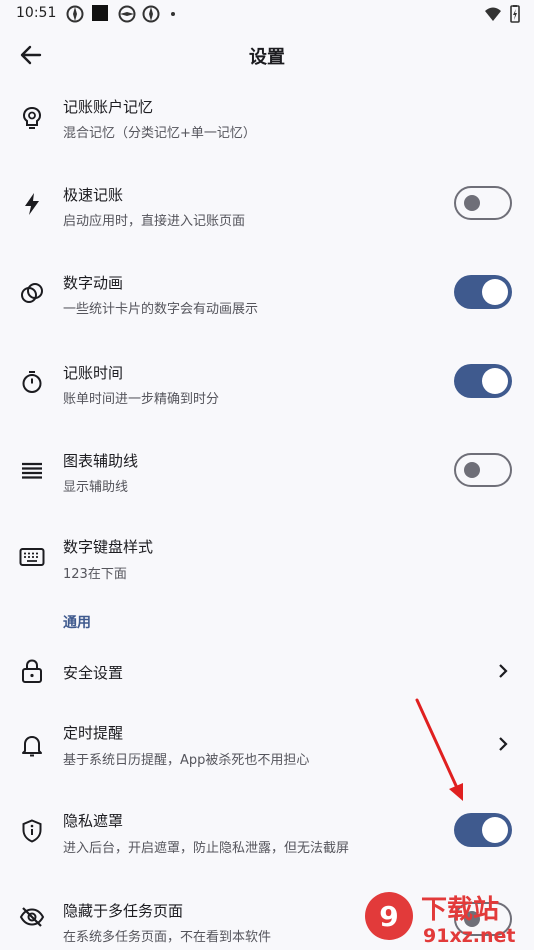 The width and height of the screenshot is (534, 950). Describe the element at coordinates (141, 399) in the screenshot. I see `item-subtitle: 账单时间进一步精确到时分` at that location.